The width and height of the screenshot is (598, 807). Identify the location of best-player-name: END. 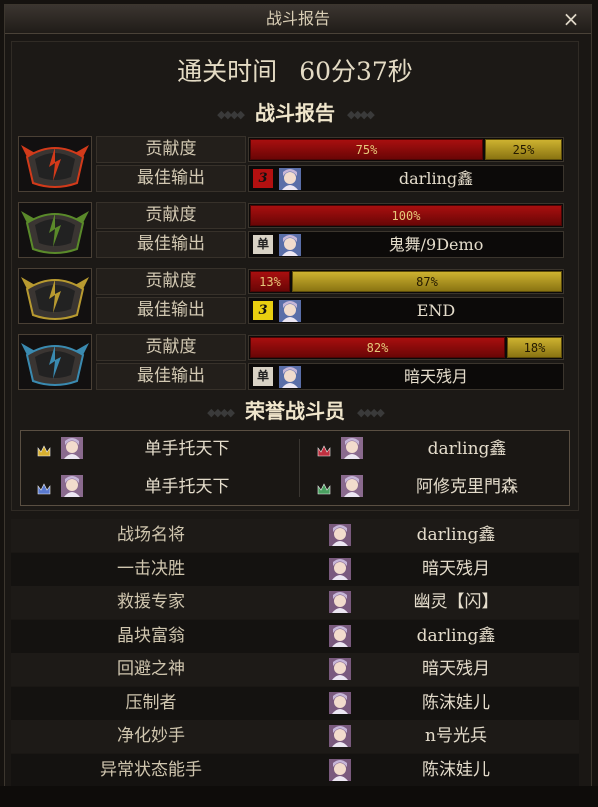
(436, 310).